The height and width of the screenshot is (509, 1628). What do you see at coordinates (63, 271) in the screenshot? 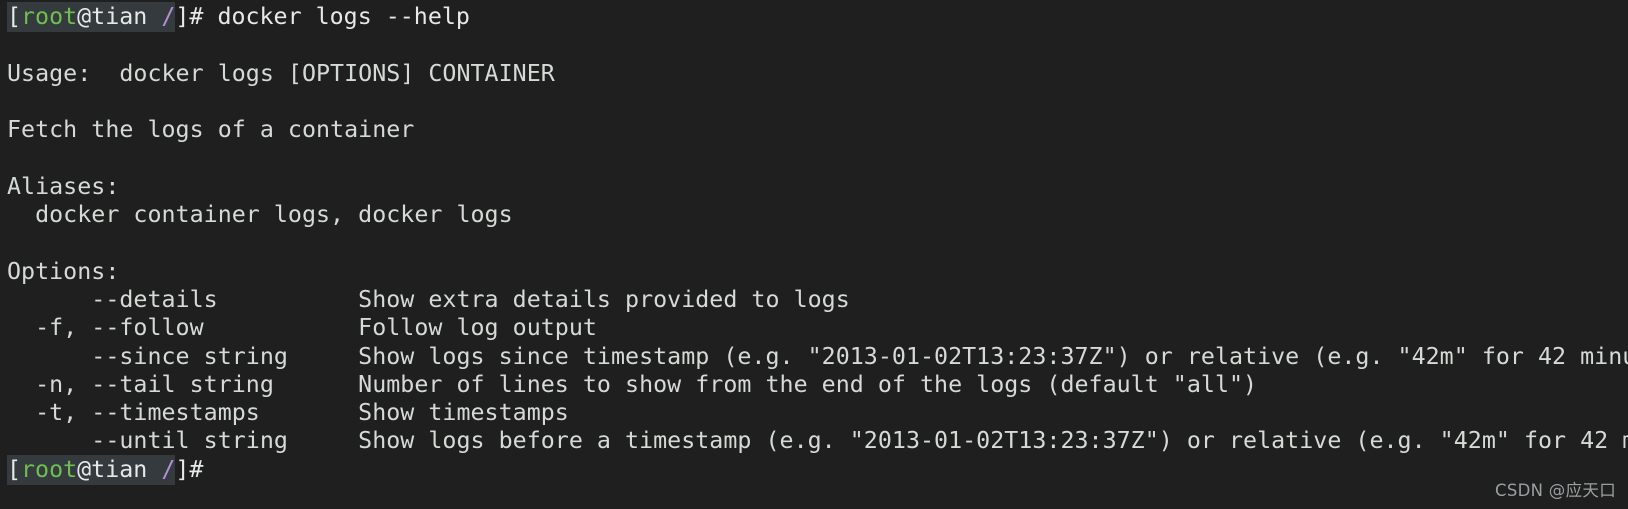
I see `output-line-options-header: Options:` at bounding box center [63, 271].